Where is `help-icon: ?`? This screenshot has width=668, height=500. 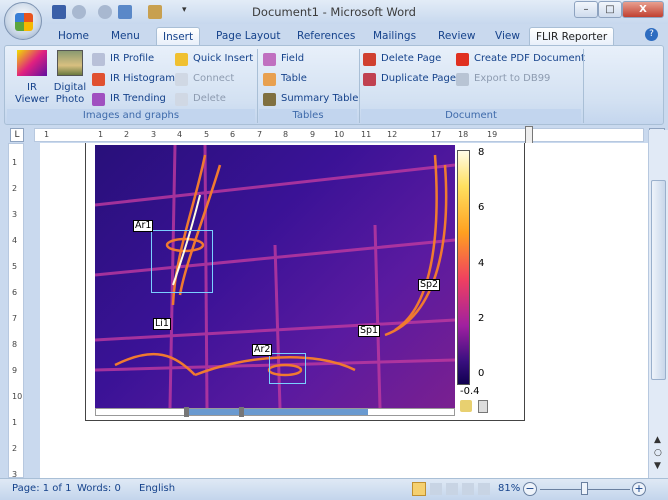
help-icon: ? is located at coordinates (651, 34).